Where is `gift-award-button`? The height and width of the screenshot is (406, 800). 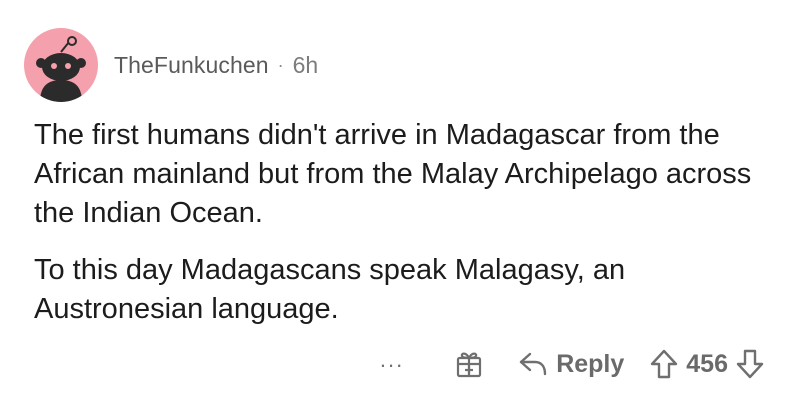 gift-award-button is located at coordinates (469, 364).